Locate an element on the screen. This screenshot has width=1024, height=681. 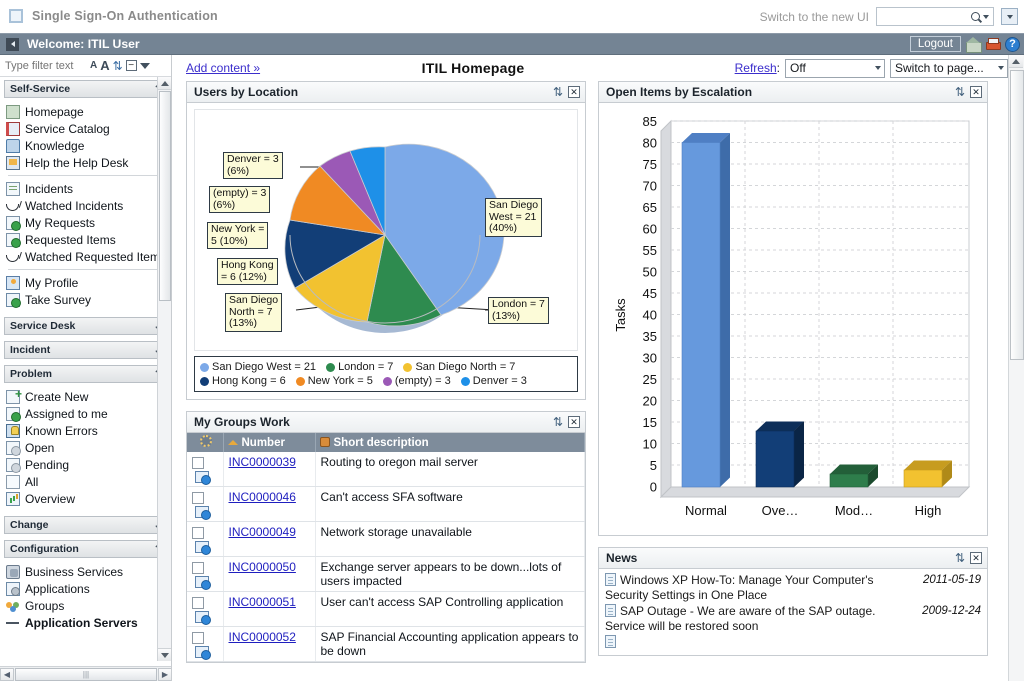
sidebar-item-take-survey: Take Survey is located at coordinates (88, 299).